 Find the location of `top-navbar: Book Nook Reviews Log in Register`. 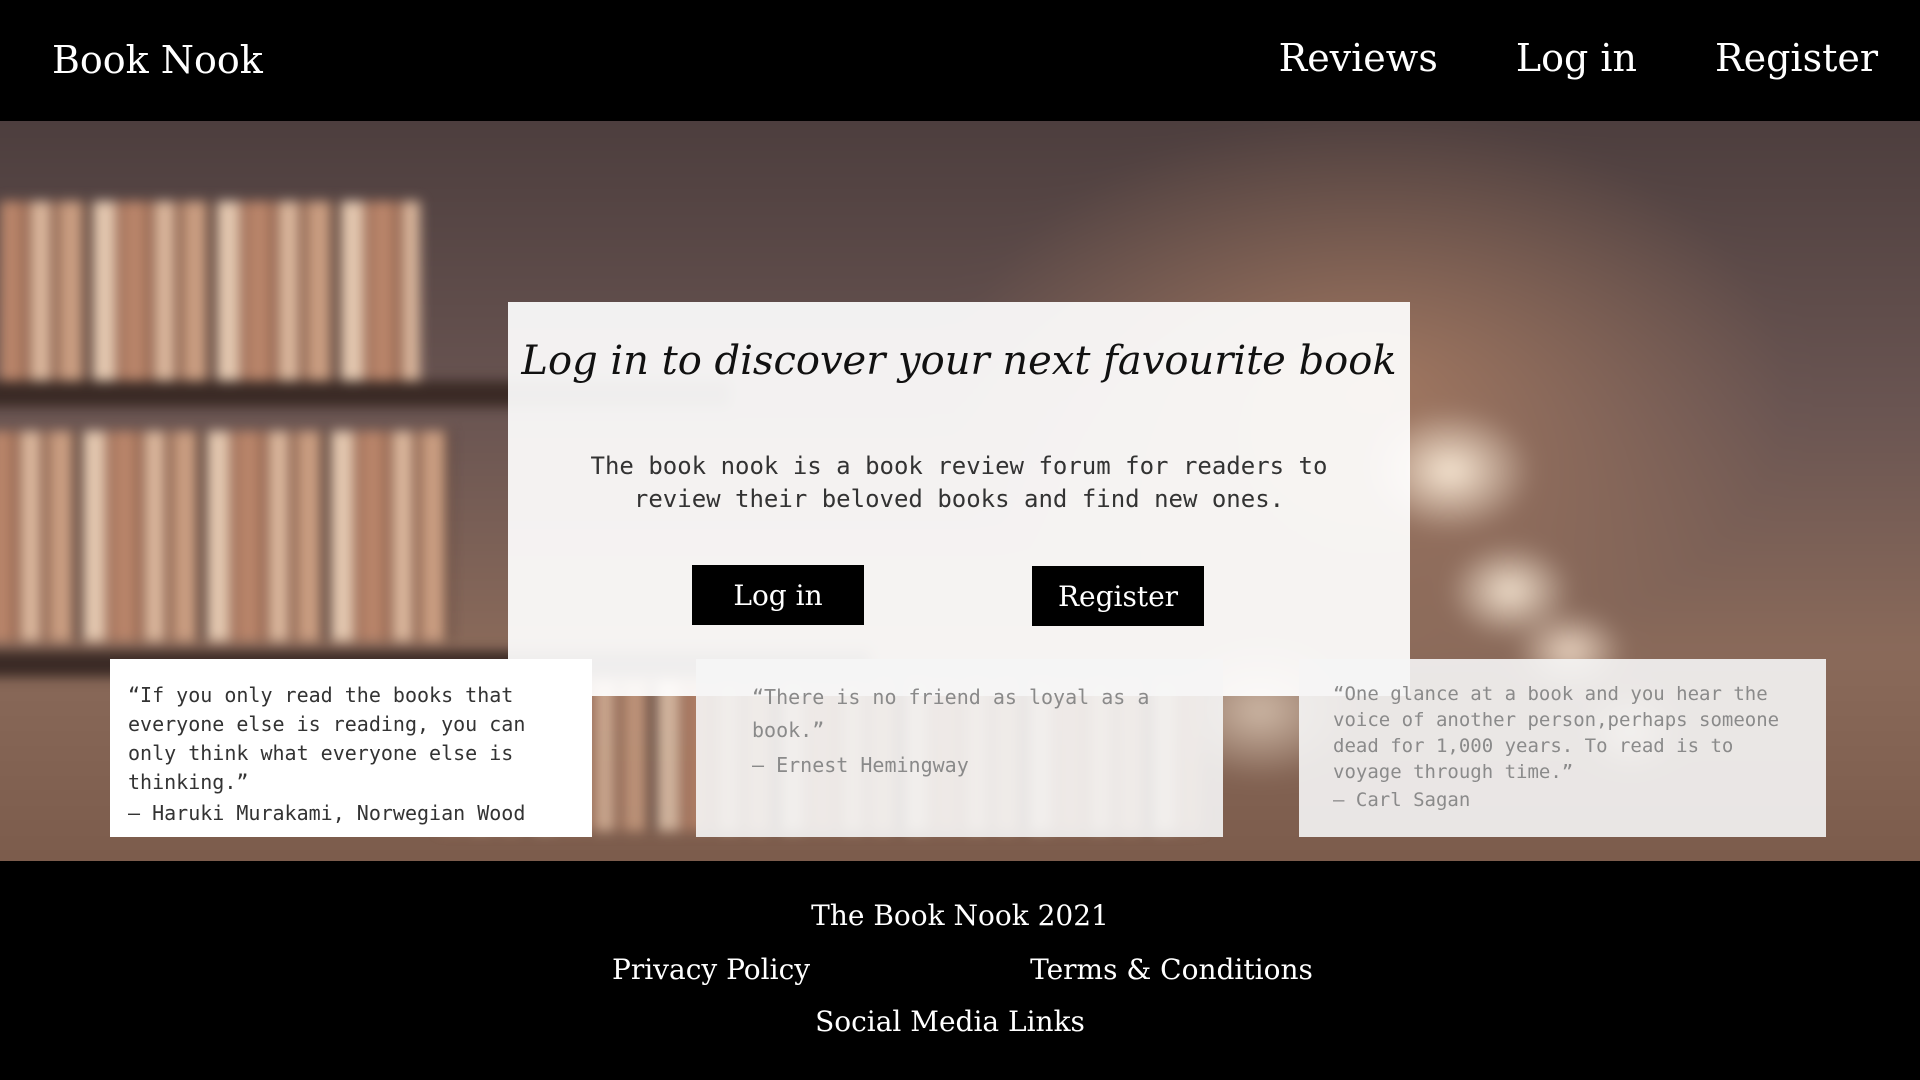

top-navbar: Book Nook Reviews Log in Register is located at coordinates (960, 60).